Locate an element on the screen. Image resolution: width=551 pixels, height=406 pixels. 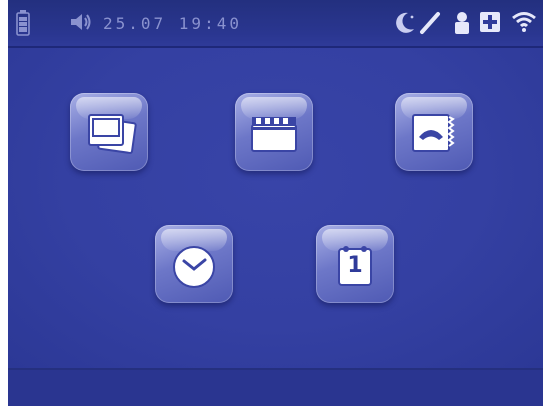
calendar-button: 1 is located at coordinates (355, 264).